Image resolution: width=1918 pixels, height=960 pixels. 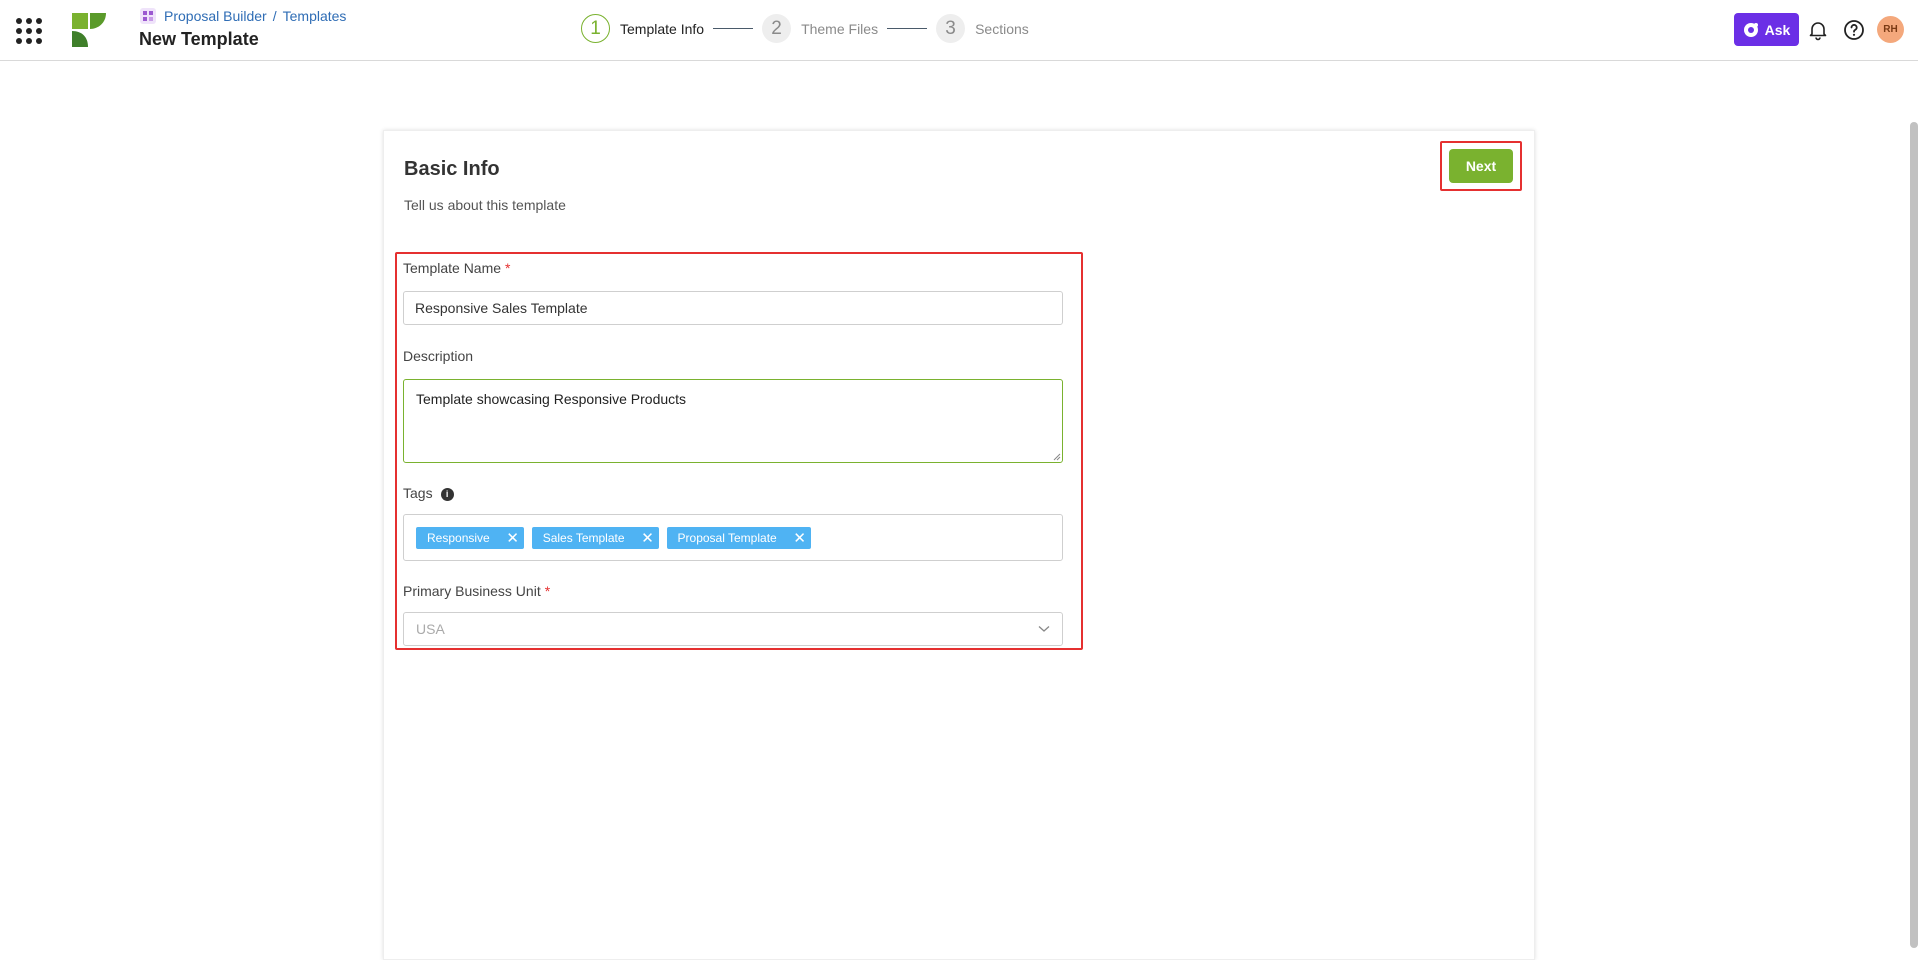 I want to click on description-textarea: Template showcasing Responsive Products, so click(x=733, y=421).